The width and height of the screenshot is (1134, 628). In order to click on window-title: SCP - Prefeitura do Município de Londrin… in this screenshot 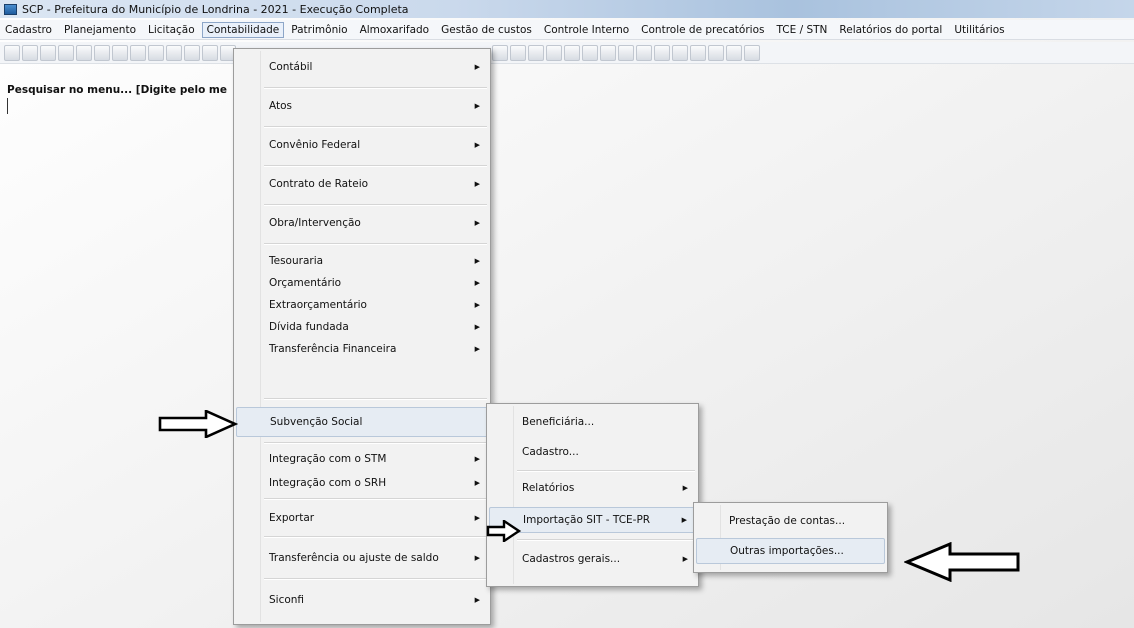, I will do `click(215, 9)`.